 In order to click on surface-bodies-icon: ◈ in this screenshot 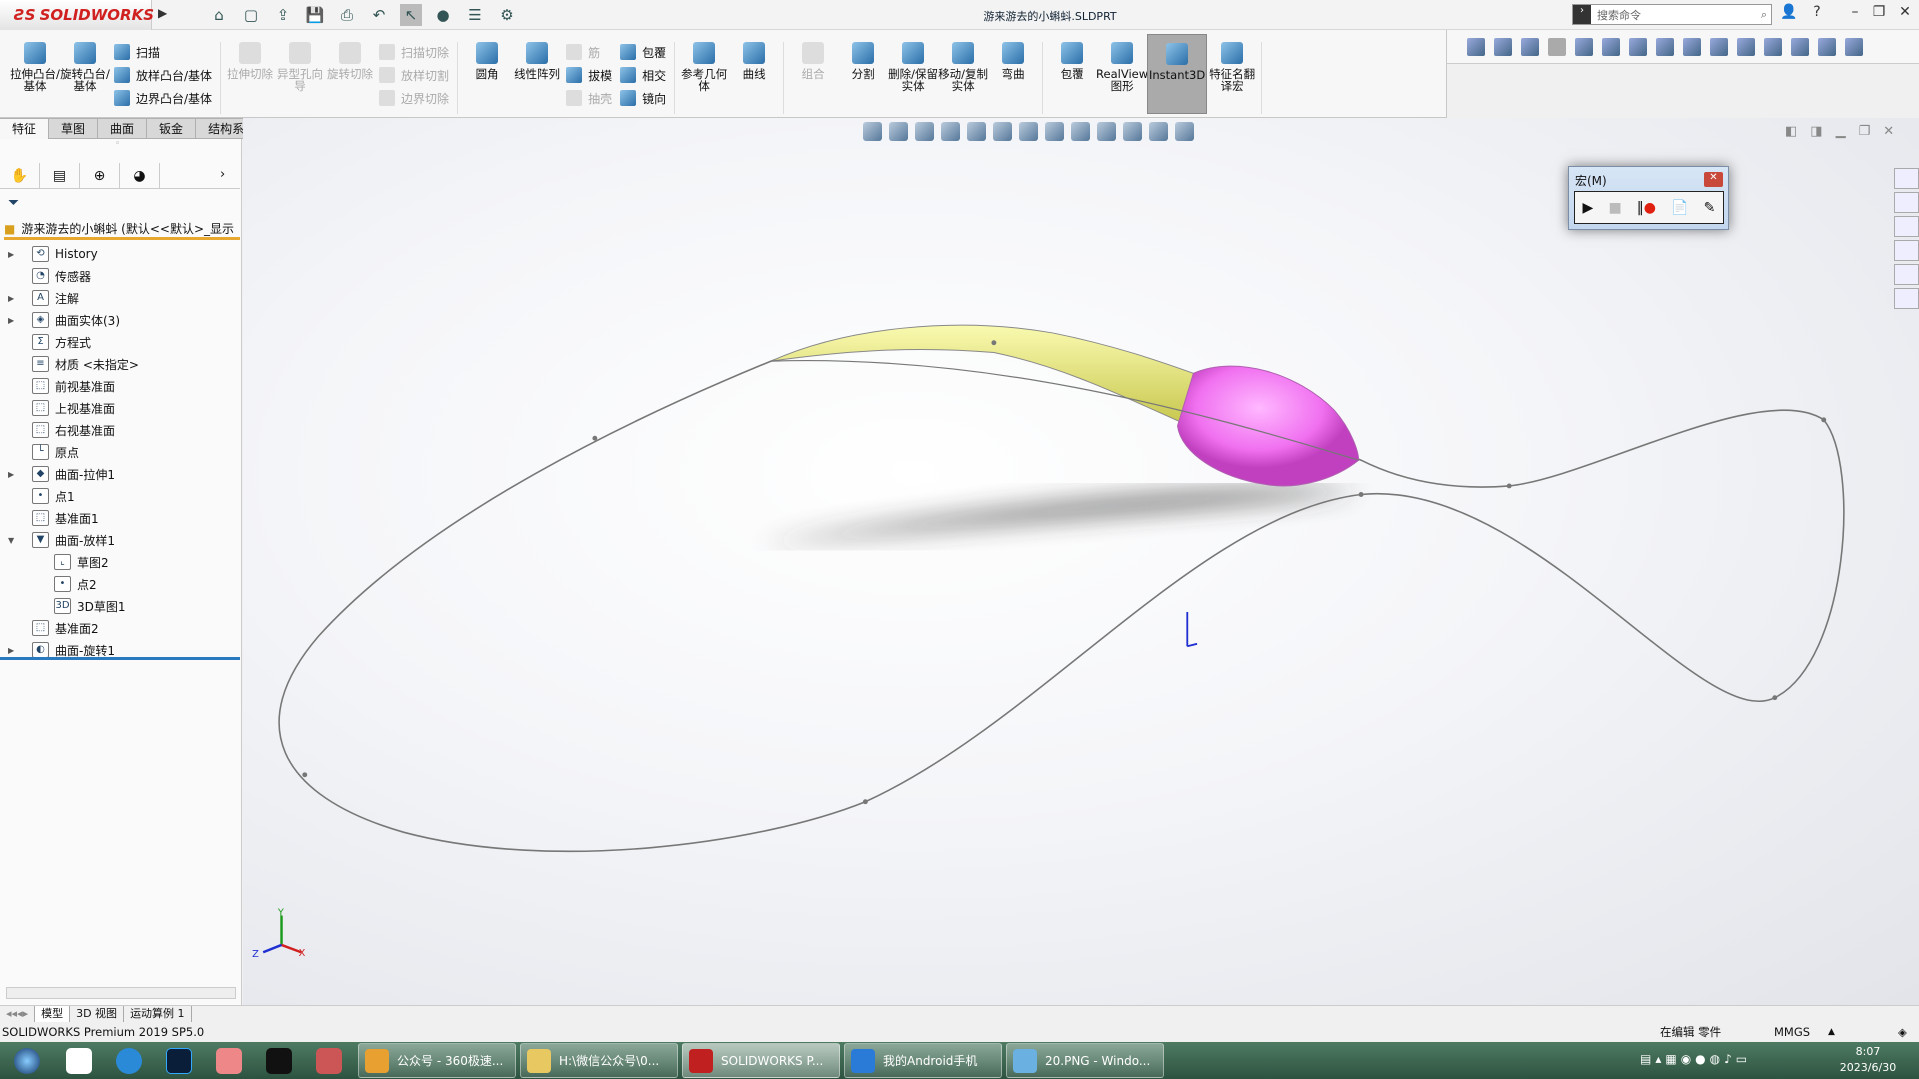, I will do `click(40, 320)`.